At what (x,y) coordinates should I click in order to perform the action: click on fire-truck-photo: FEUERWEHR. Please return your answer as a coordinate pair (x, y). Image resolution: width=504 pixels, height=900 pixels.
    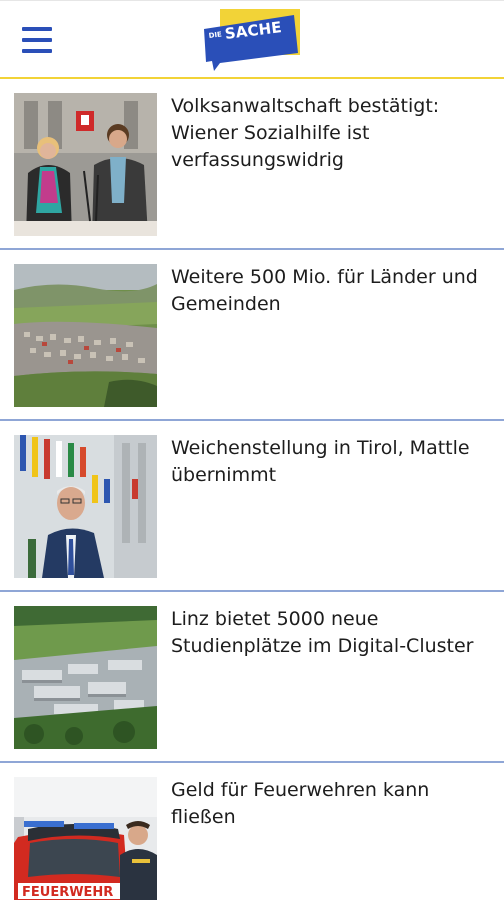
    Looking at the image, I should click on (85, 838).